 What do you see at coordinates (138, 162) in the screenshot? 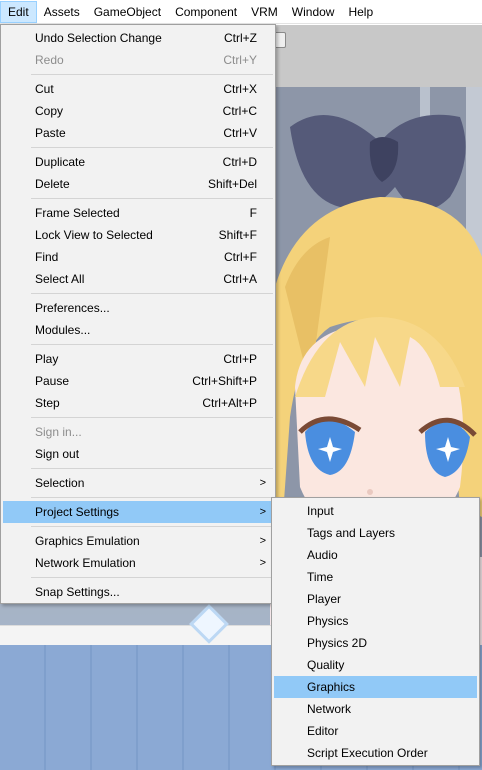
I see `menu-item-duplicate: Duplicate Ctrl+D` at bounding box center [138, 162].